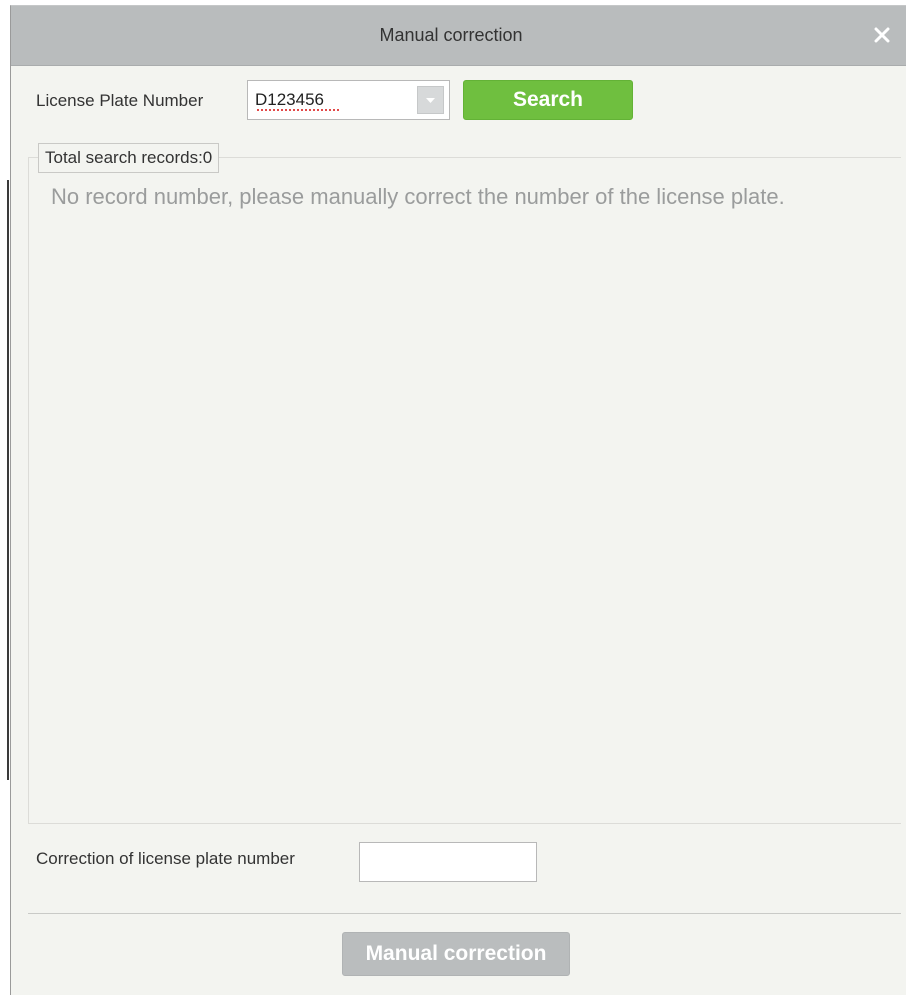 The height and width of the screenshot is (996, 906). I want to click on close-icon, so click(882, 35).